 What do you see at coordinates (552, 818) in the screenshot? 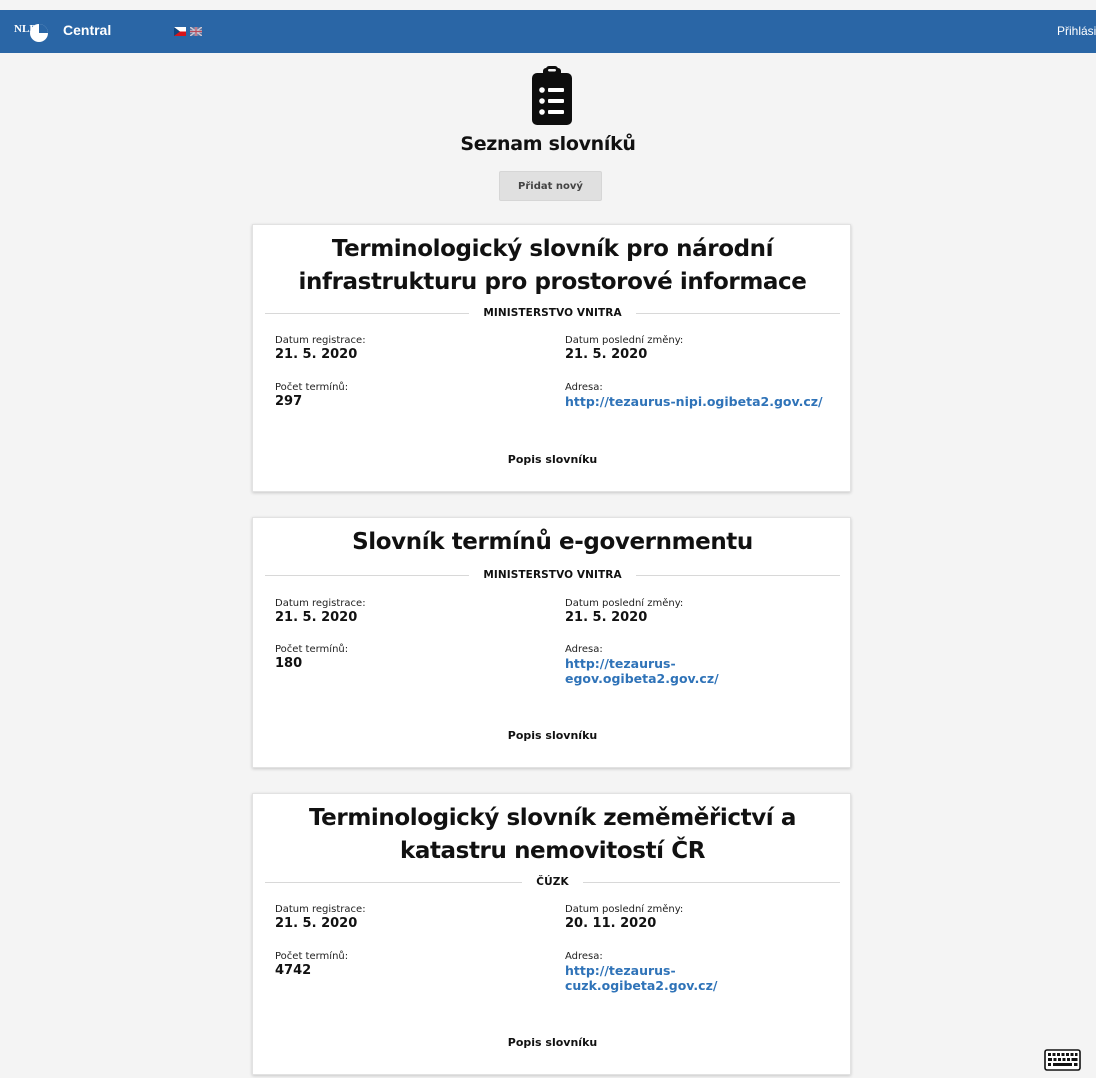
I see `dictionary-title-line: Terminologický slovník zeměměřictví a` at bounding box center [552, 818].